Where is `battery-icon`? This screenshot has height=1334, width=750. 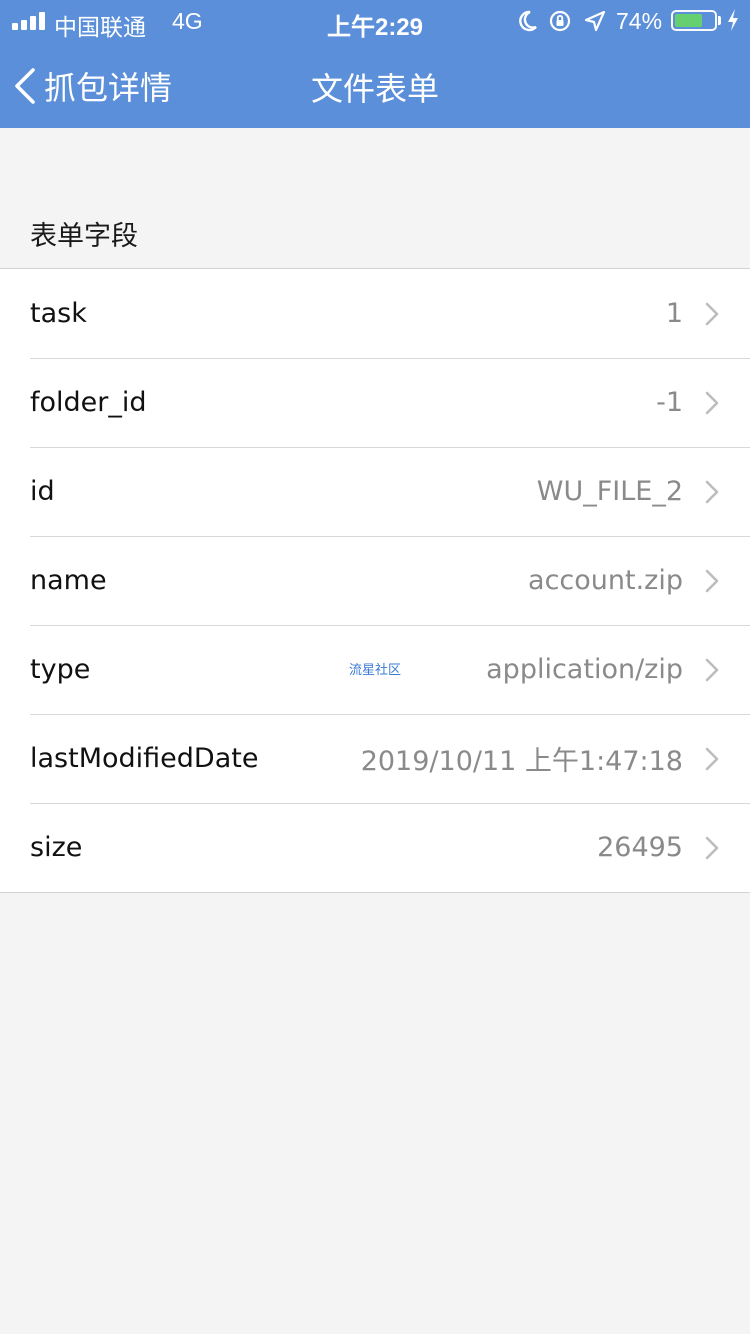 battery-icon is located at coordinates (694, 20).